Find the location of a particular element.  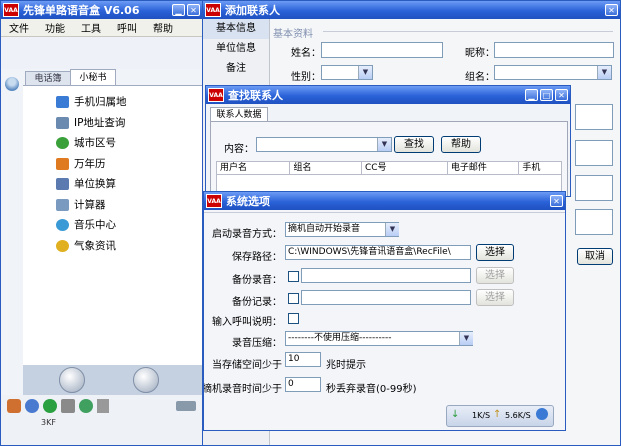

add-contact-titlebar: VAA 添加联系人 ✕ is located at coordinates (411, 10).